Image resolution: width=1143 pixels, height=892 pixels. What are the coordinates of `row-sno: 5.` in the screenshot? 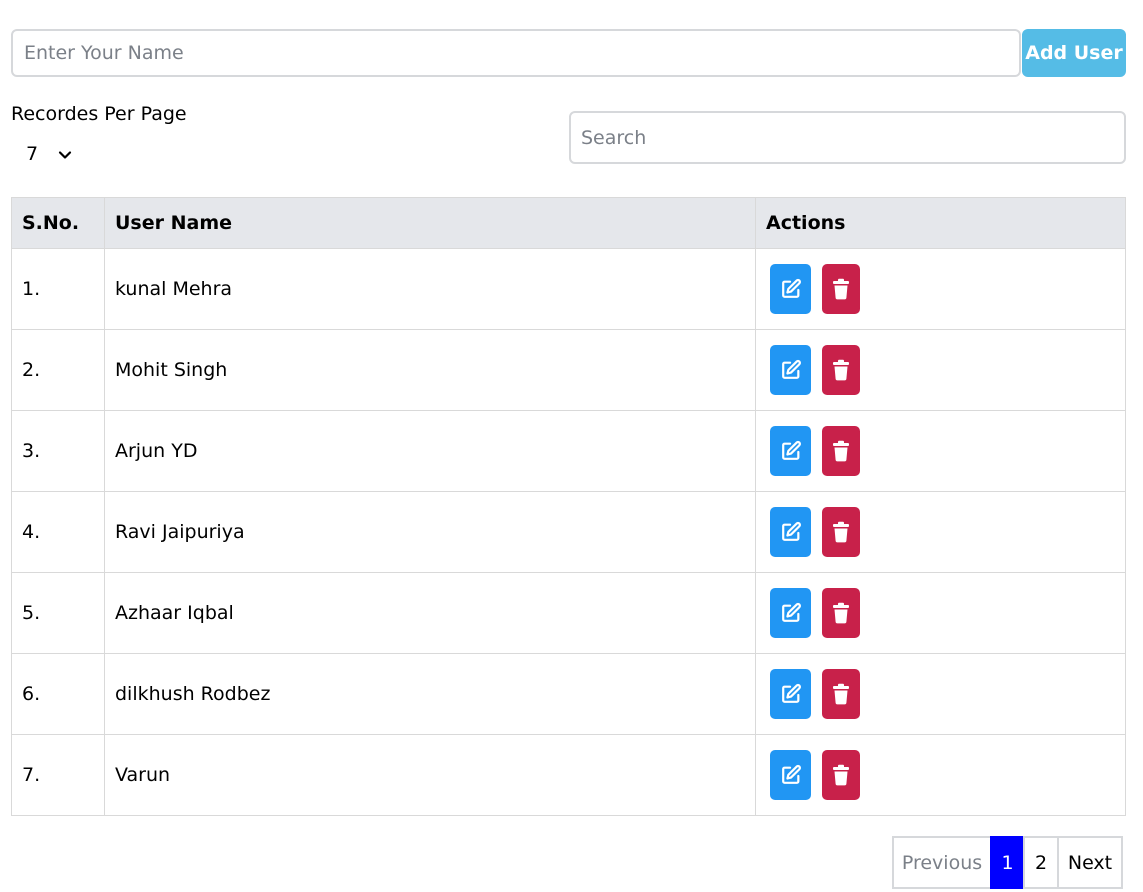 It's located at (58, 613).